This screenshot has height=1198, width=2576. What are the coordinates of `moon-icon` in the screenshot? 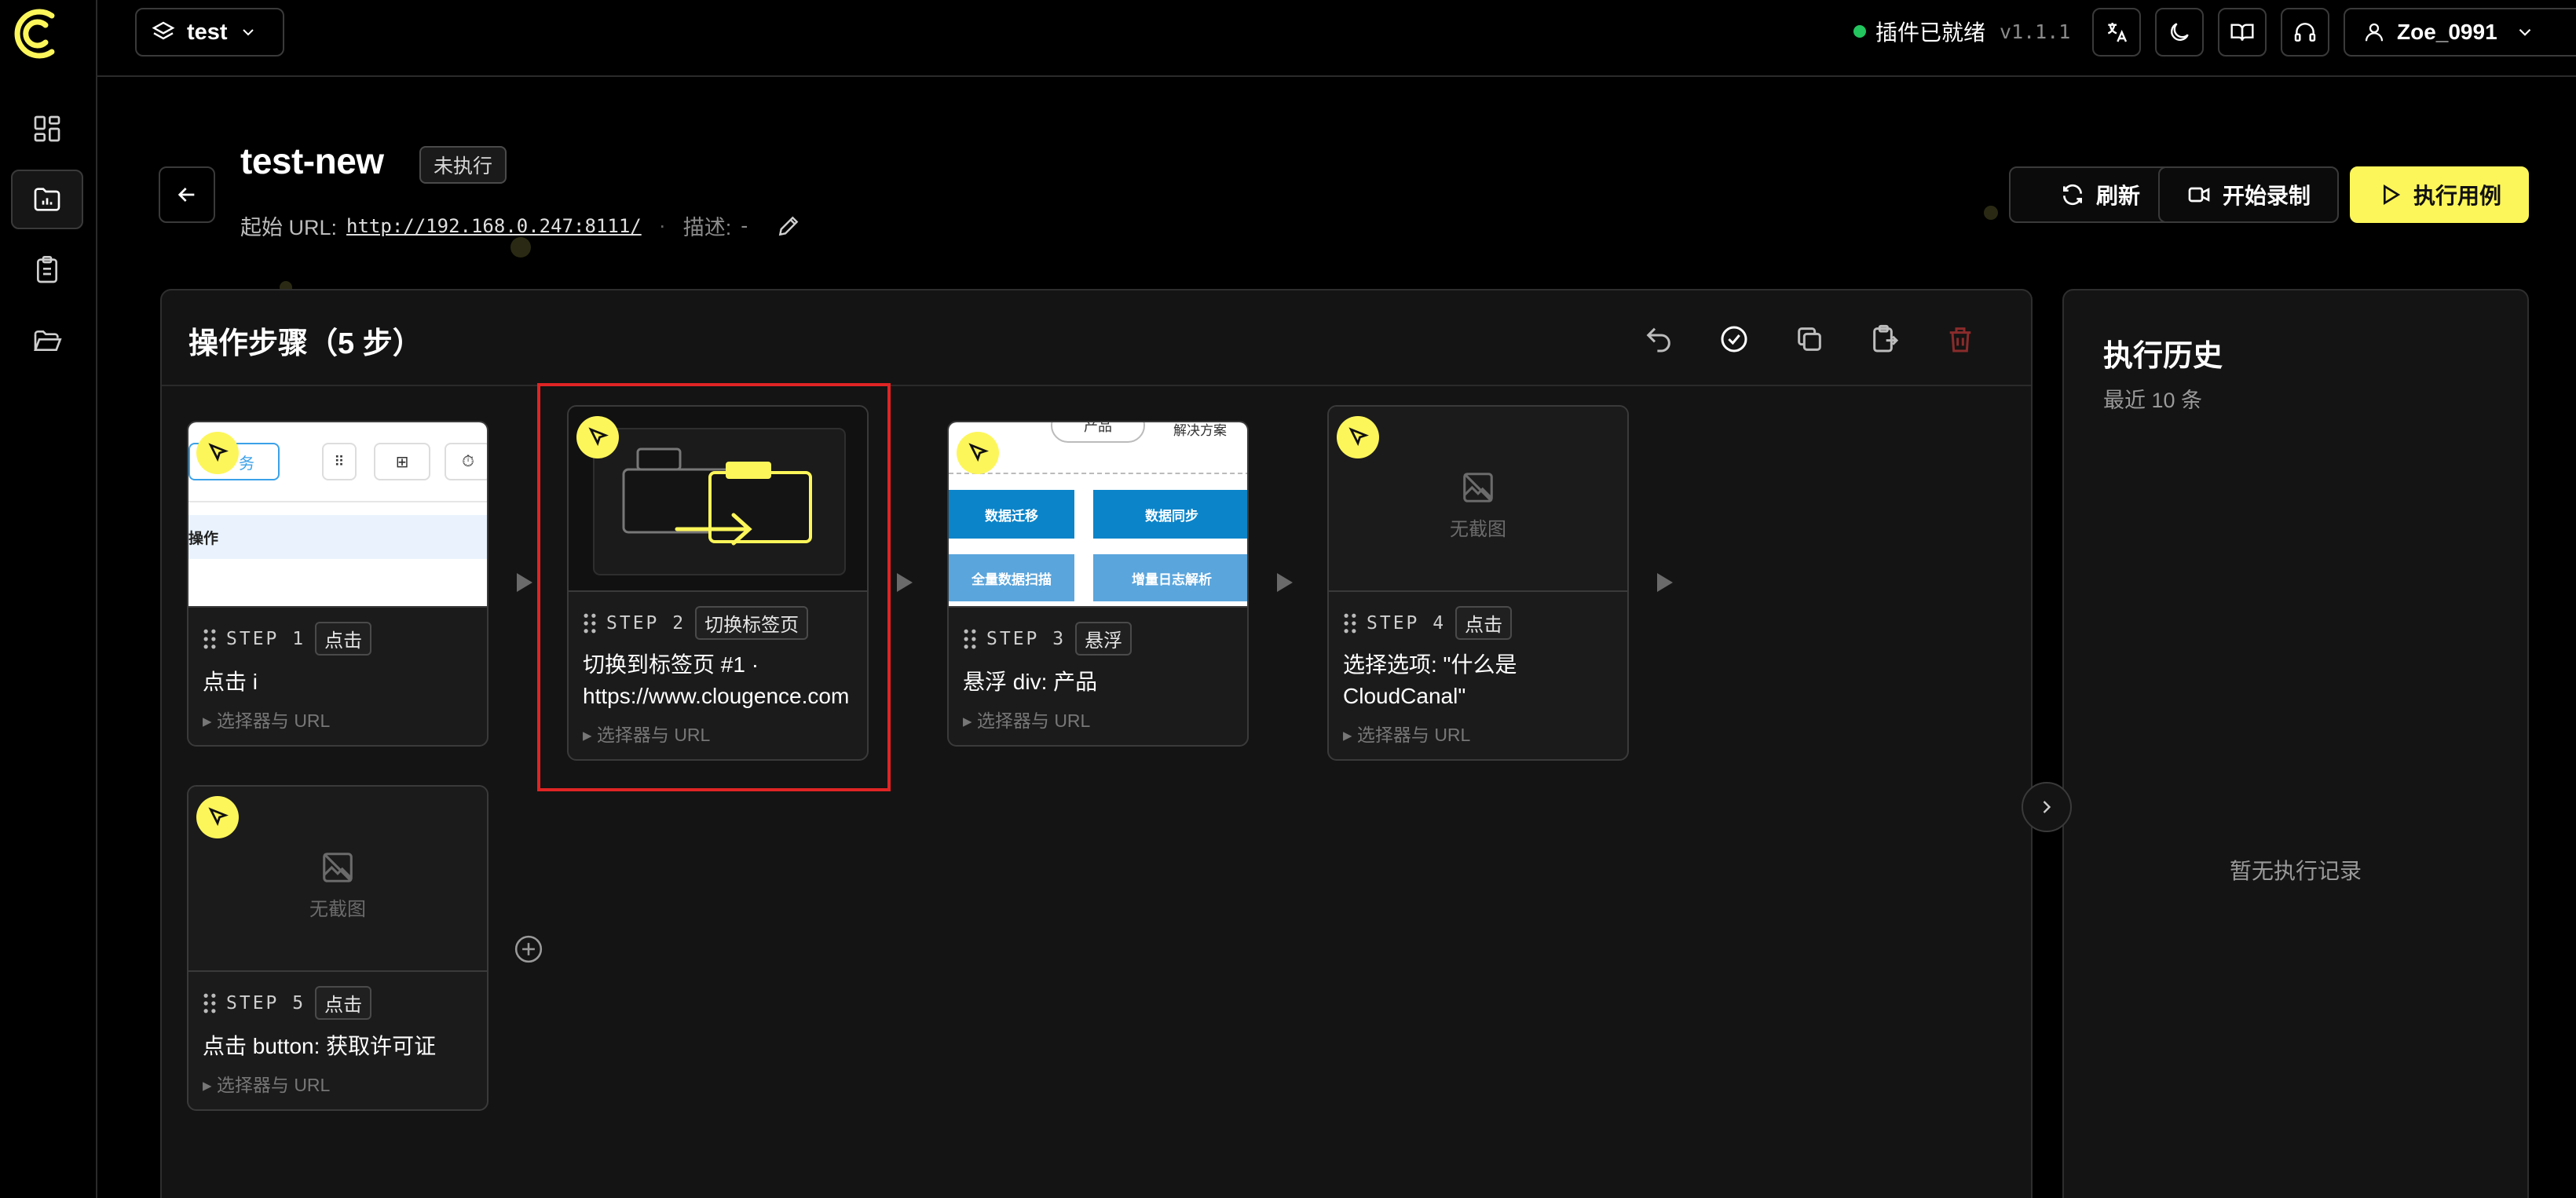 It's located at (2180, 32).